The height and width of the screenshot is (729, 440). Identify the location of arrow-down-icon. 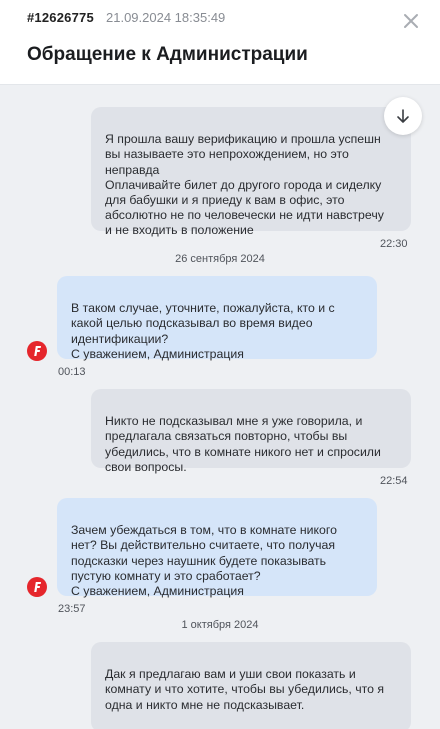
(403, 116).